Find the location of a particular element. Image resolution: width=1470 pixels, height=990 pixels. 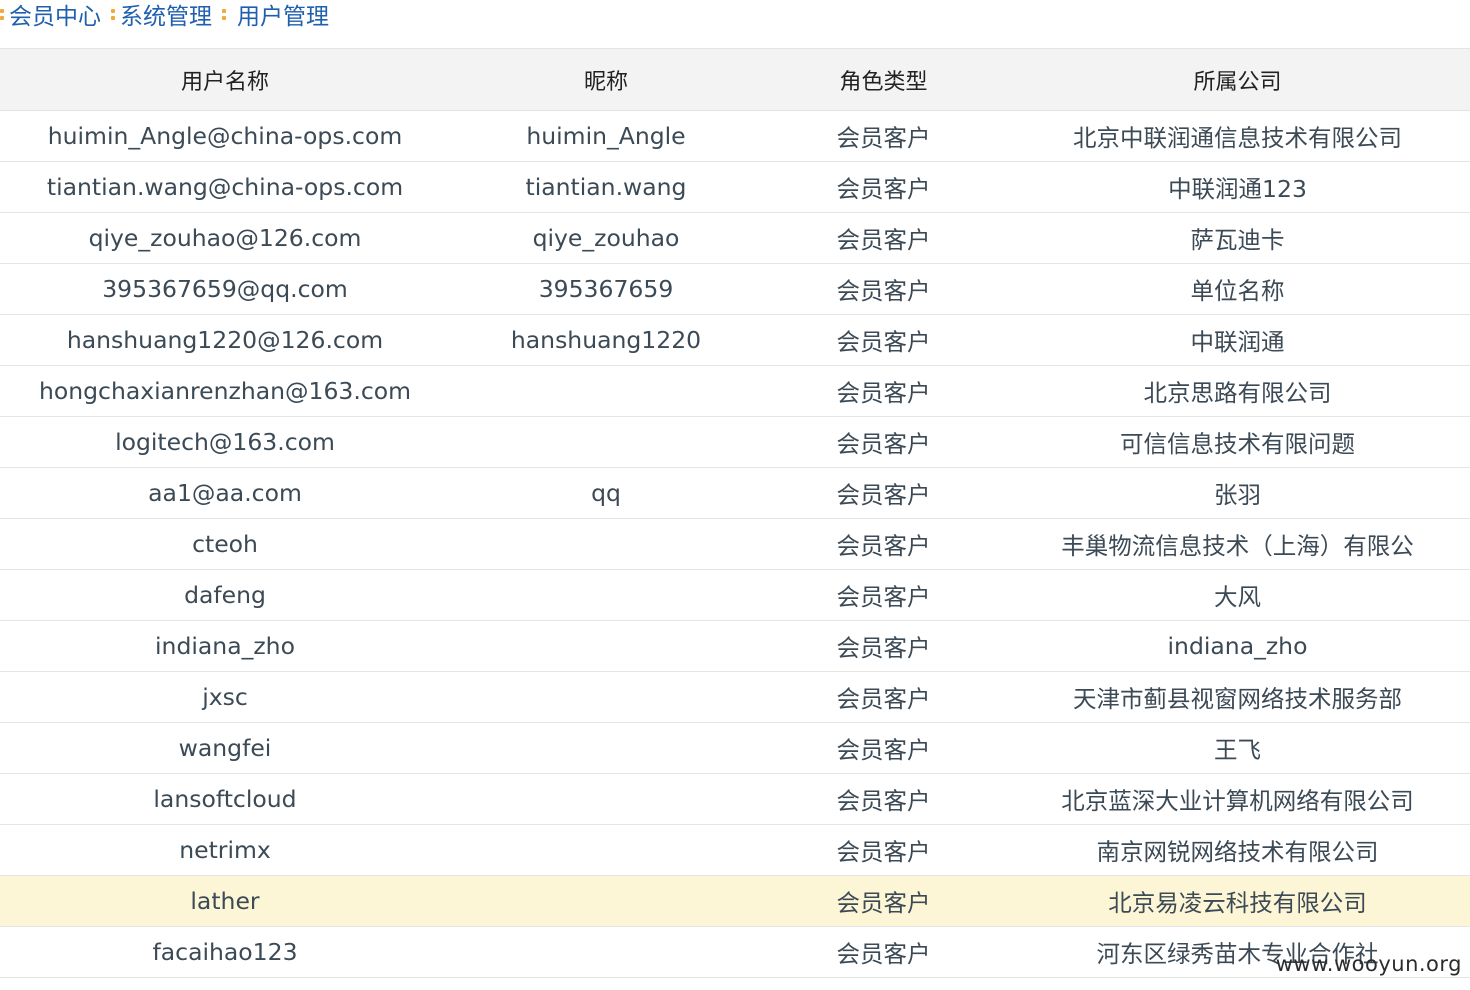

cell-username: wangfei is located at coordinates (225, 748).